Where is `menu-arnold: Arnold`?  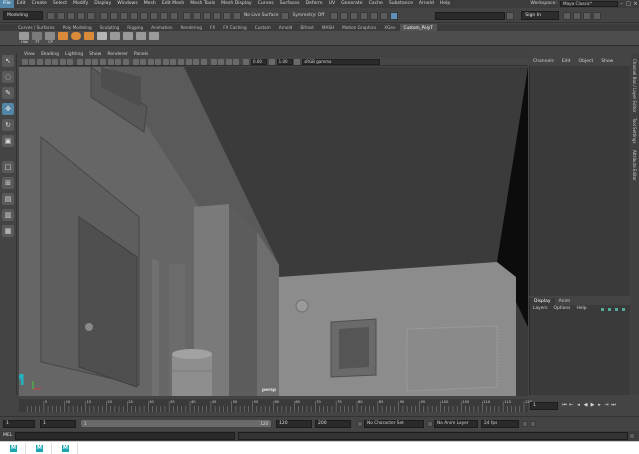 menu-arnold: Arnold is located at coordinates (426, 4).